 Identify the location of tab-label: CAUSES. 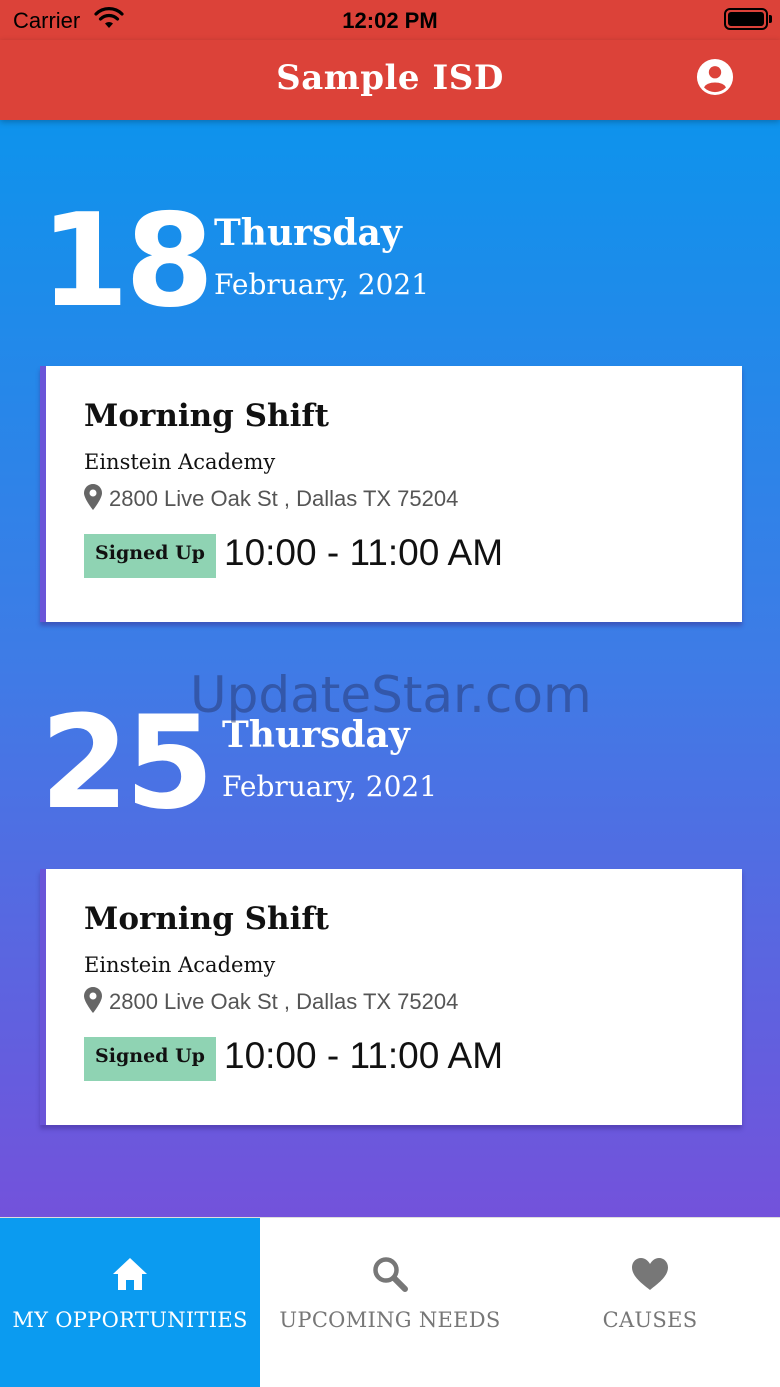
(650, 1320).